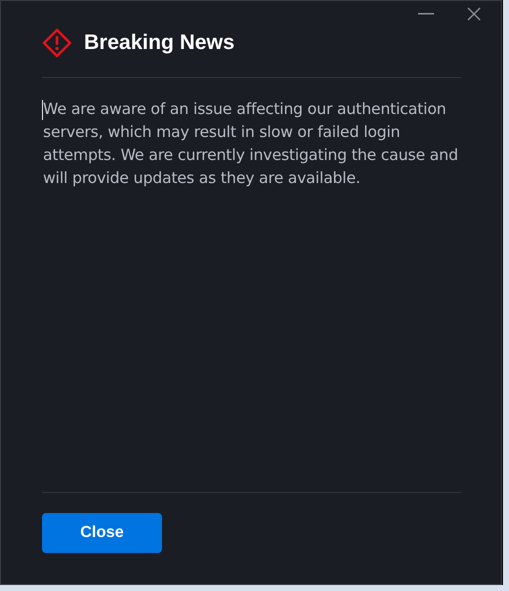 This screenshot has height=591, width=509. Describe the element at coordinates (102, 533) in the screenshot. I see `close-dialog-button: Close` at that location.